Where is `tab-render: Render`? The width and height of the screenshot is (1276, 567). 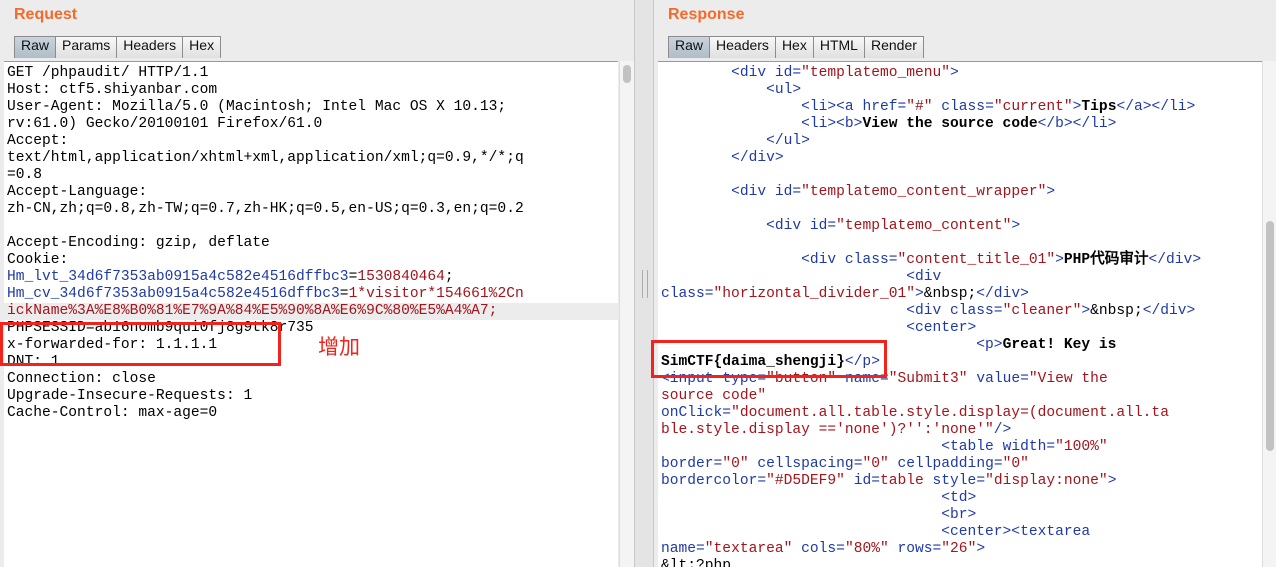 tab-render: Render is located at coordinates (893, 47).